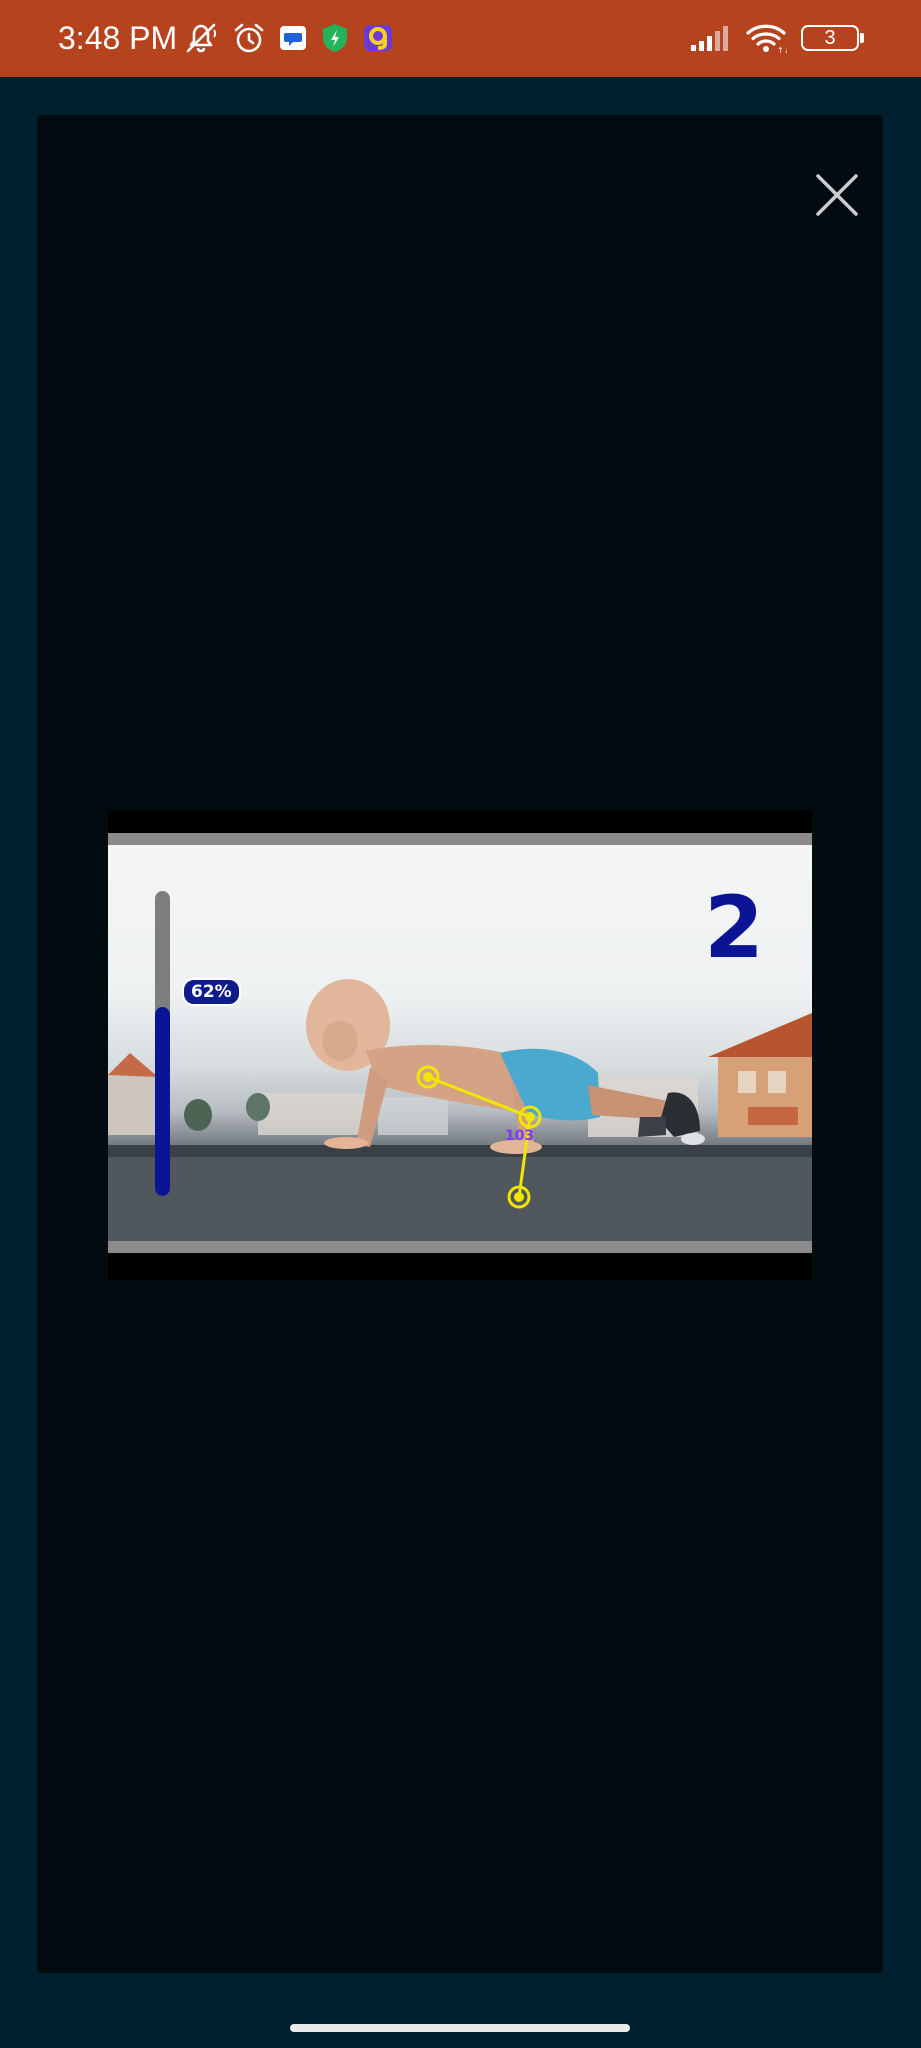  What do you see at coordinates (211, 992) in the screenshot?
I see `progress-percent-badge: 62%` at bounding box center [211, 992].